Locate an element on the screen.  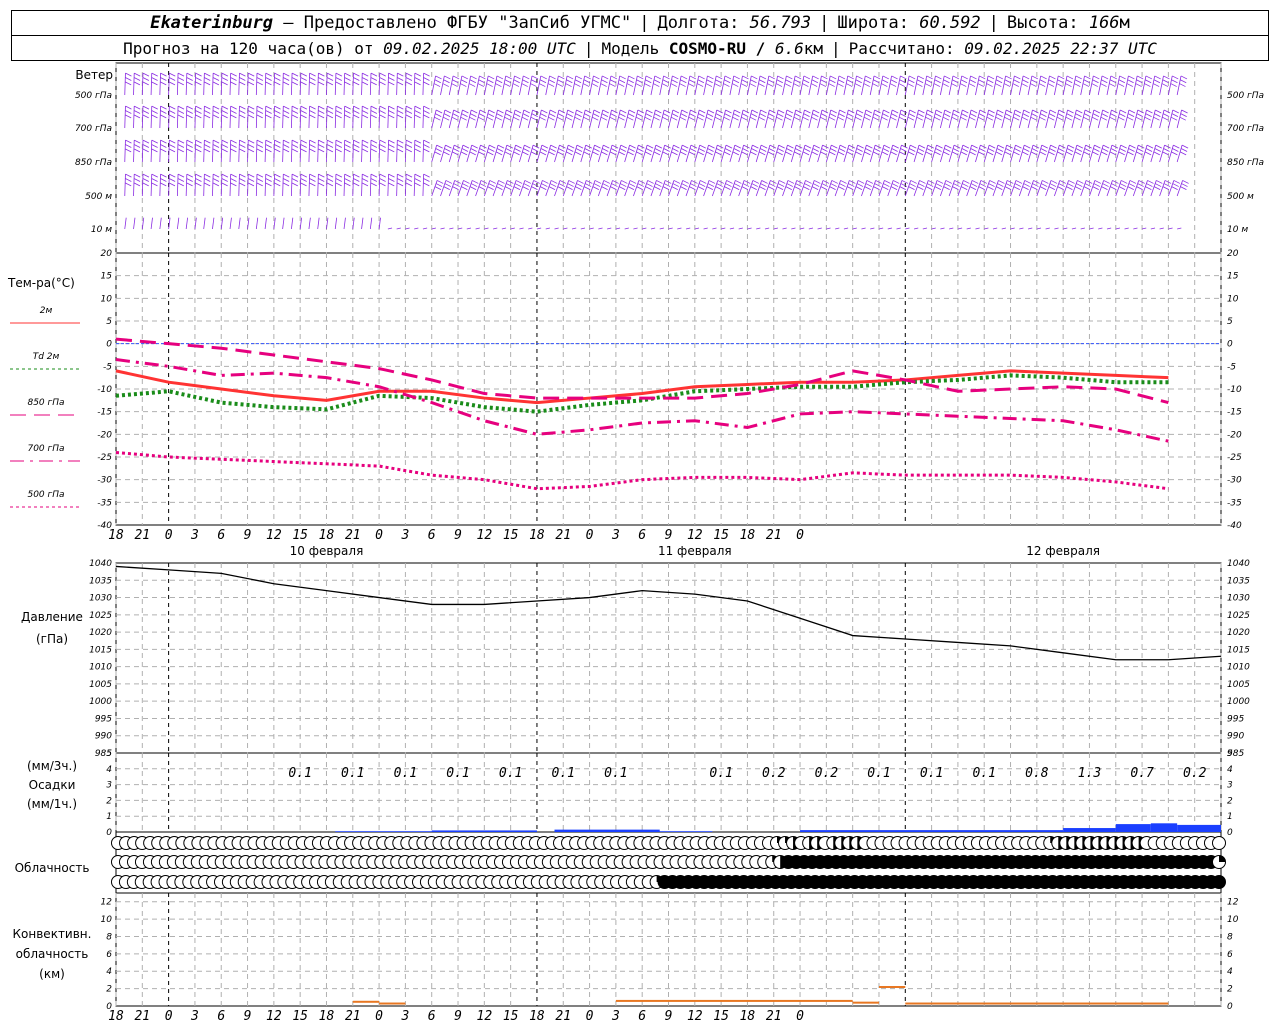
x-tick-label-bottom: 9 is located at coordinates (458, 1016).